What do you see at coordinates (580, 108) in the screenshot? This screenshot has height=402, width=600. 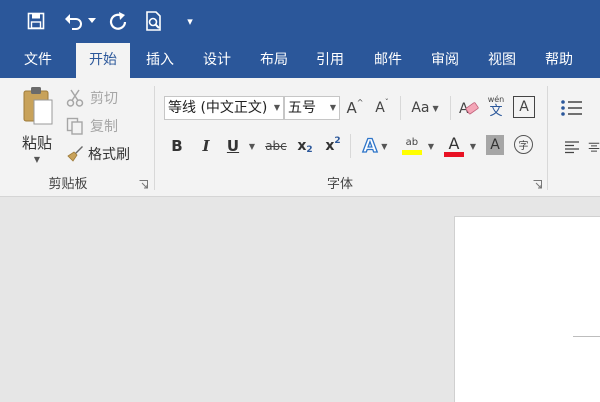 I see `bullets-button` at bounding box center [580, 108].